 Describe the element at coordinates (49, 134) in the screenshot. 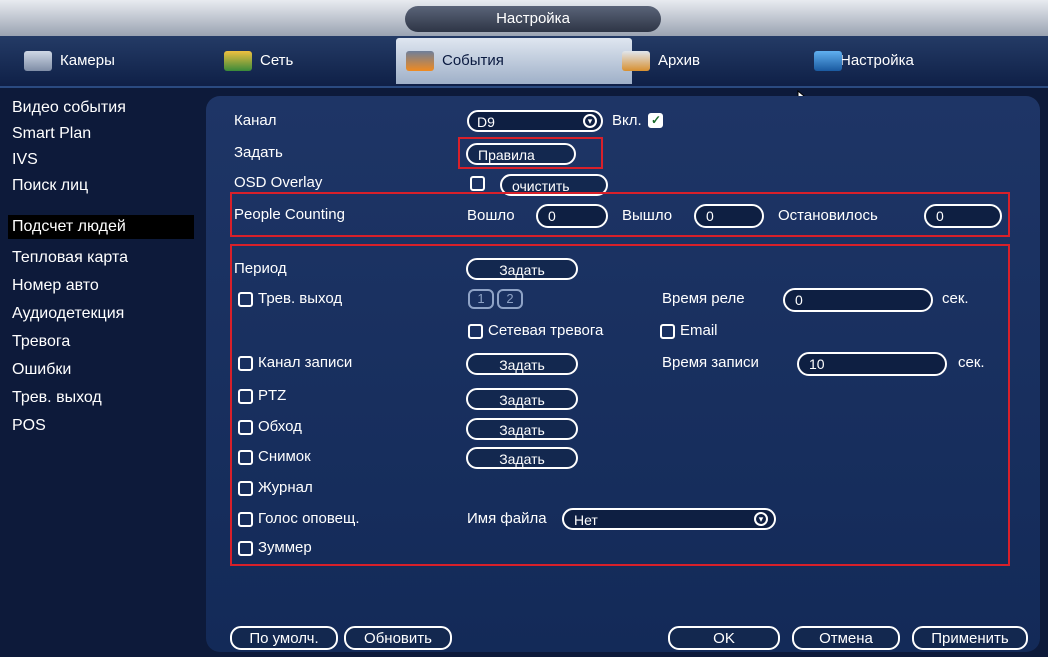

I see `sidebar-item-smart-plan: Smart Plan` at that location.